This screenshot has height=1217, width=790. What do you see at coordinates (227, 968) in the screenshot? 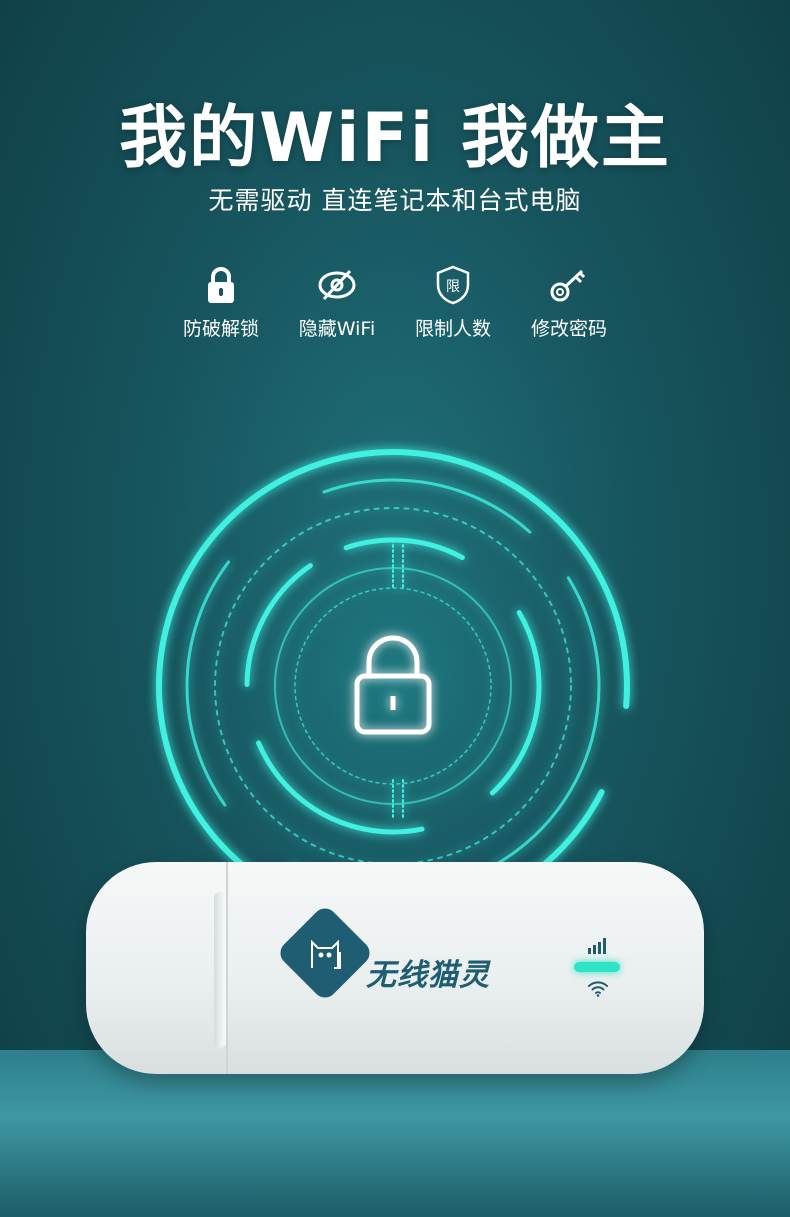
I see `cap-seam` at bounding box center [227, 968].